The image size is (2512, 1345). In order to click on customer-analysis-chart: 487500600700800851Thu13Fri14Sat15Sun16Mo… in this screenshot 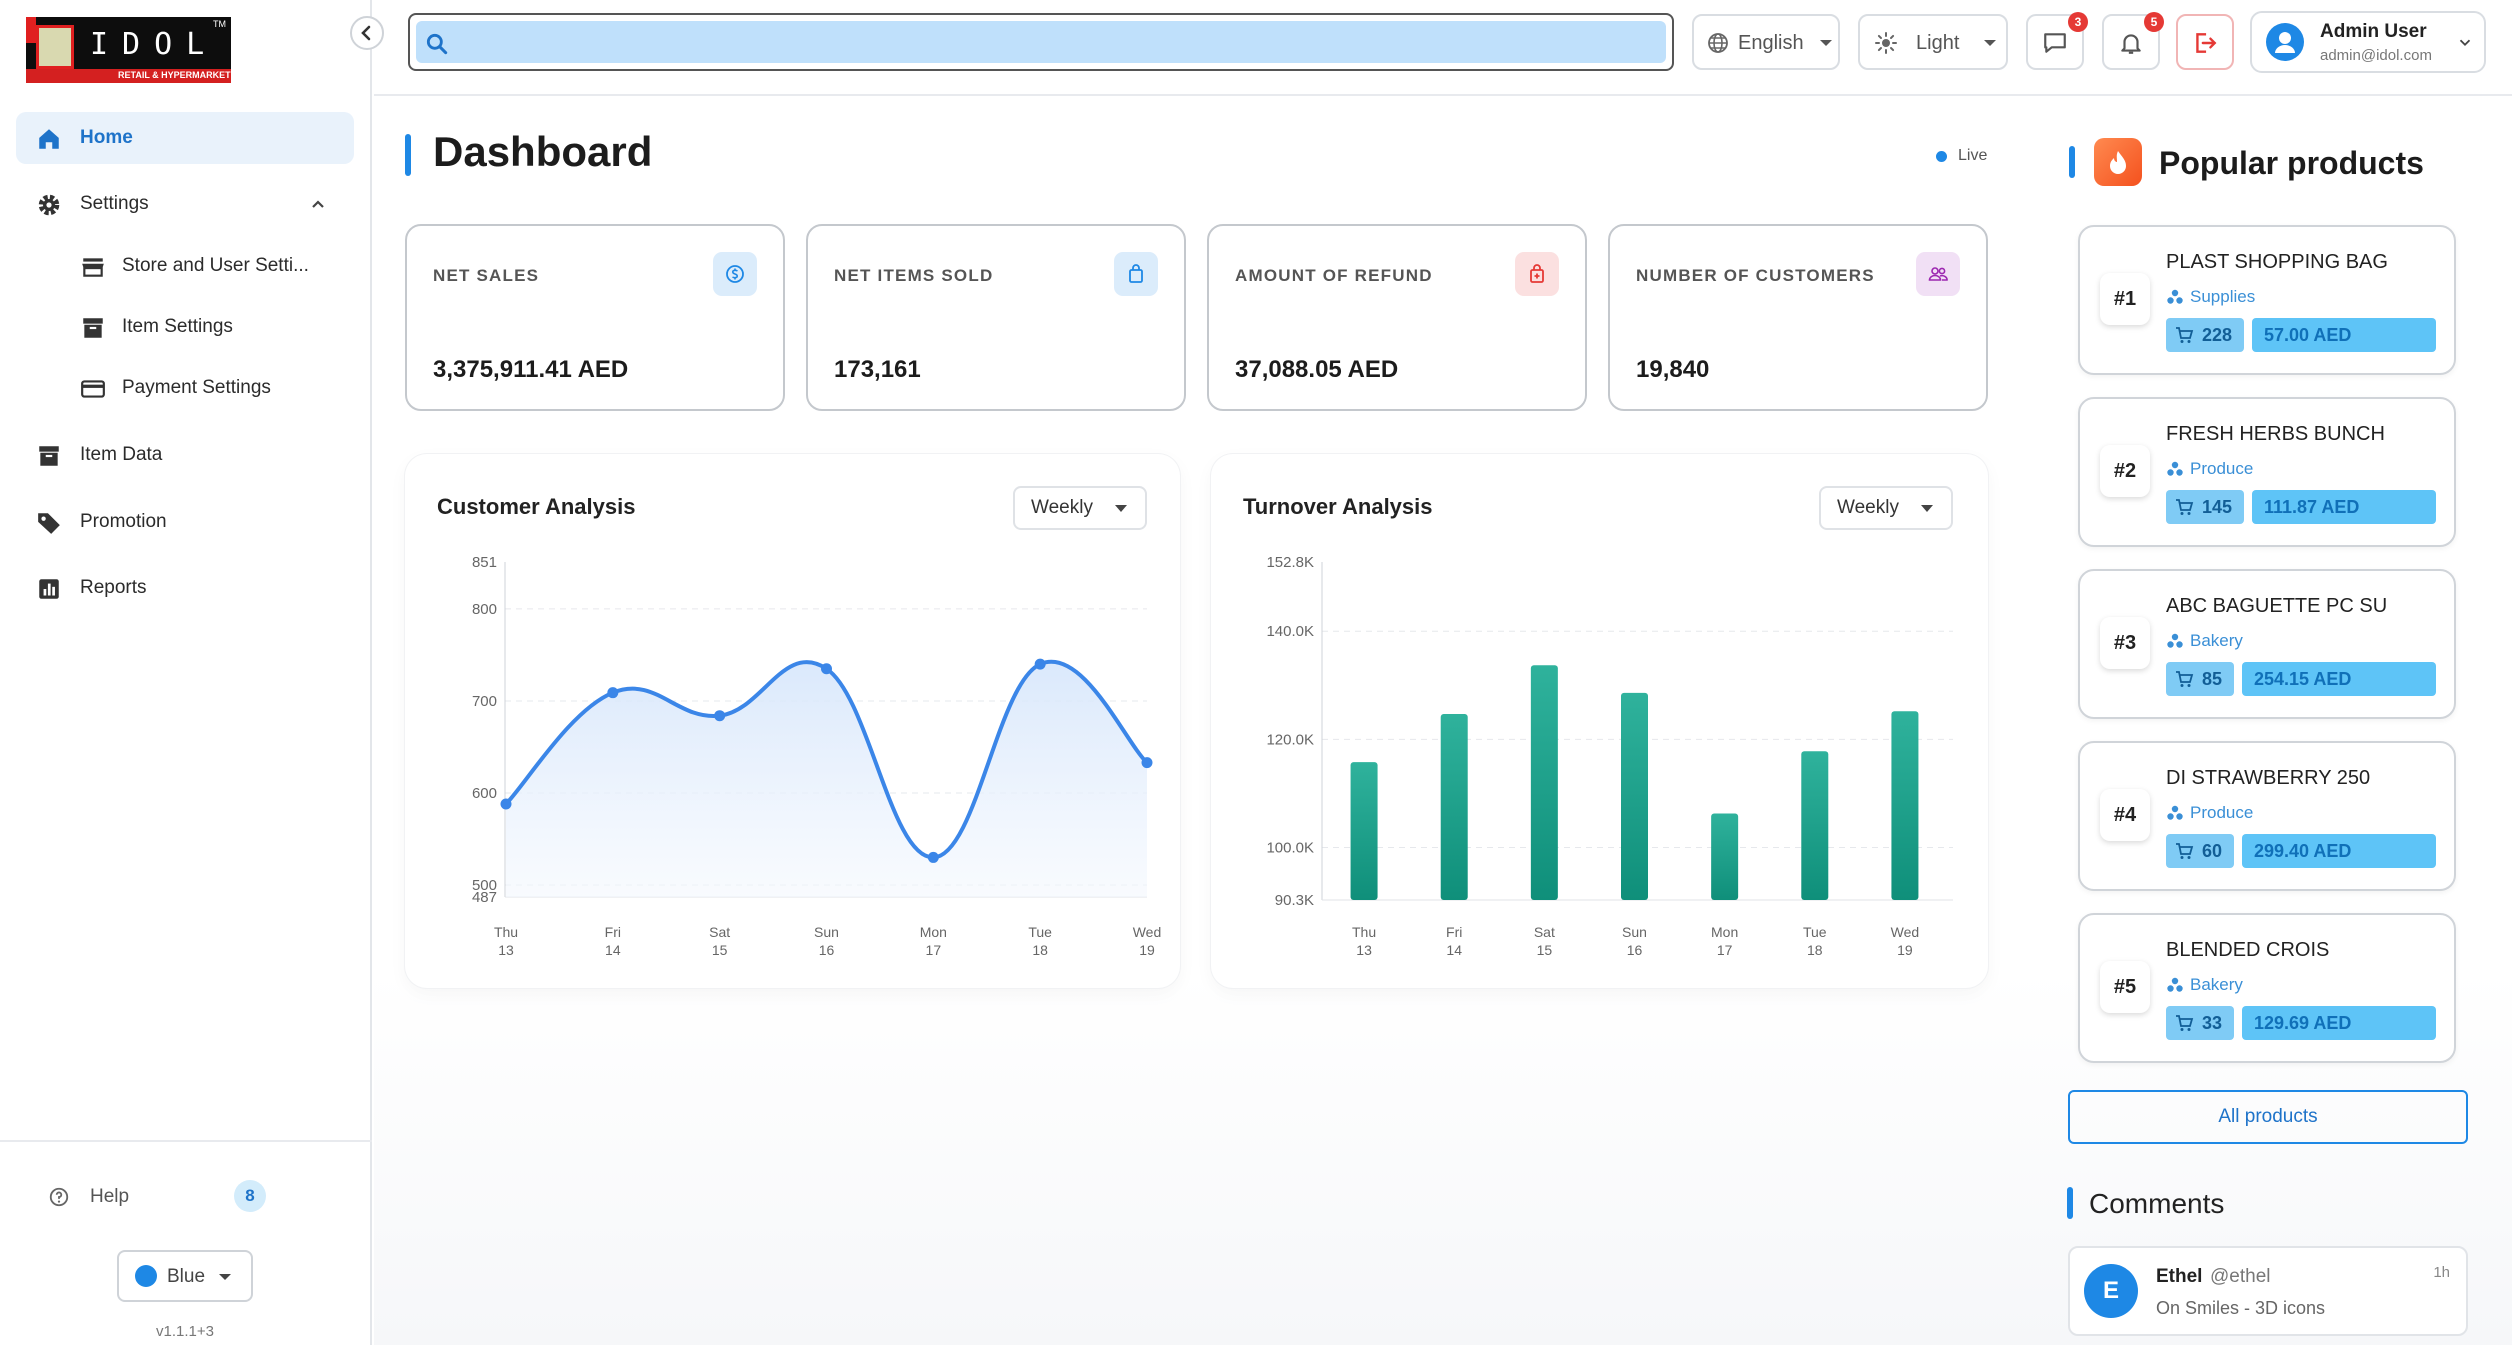, I will do `click(816, 756)`.